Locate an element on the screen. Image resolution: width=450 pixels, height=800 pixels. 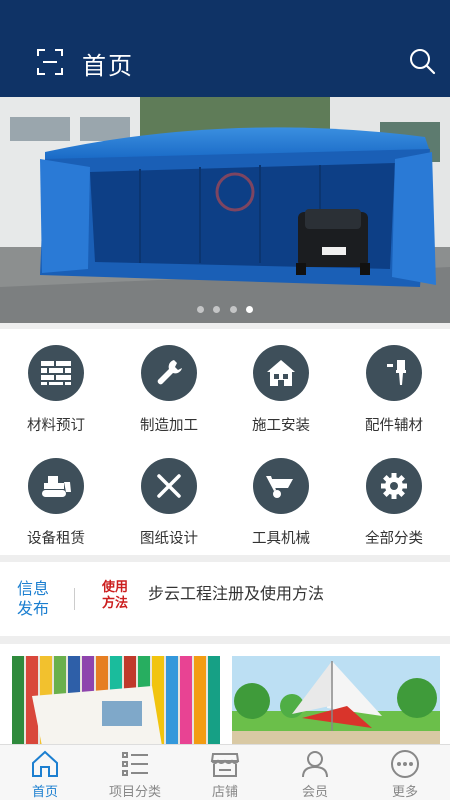
bulldozer-icon is located at coordinates (56, 486).